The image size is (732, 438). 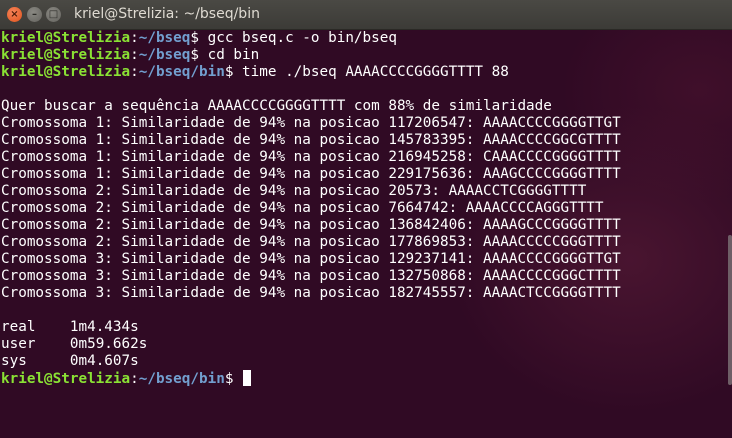 What do you see at coordinates (302, 38) in the screenshot?
I see `command-text: gcc bseq.c -o bin/bseq` at bounding box center [302, 38].